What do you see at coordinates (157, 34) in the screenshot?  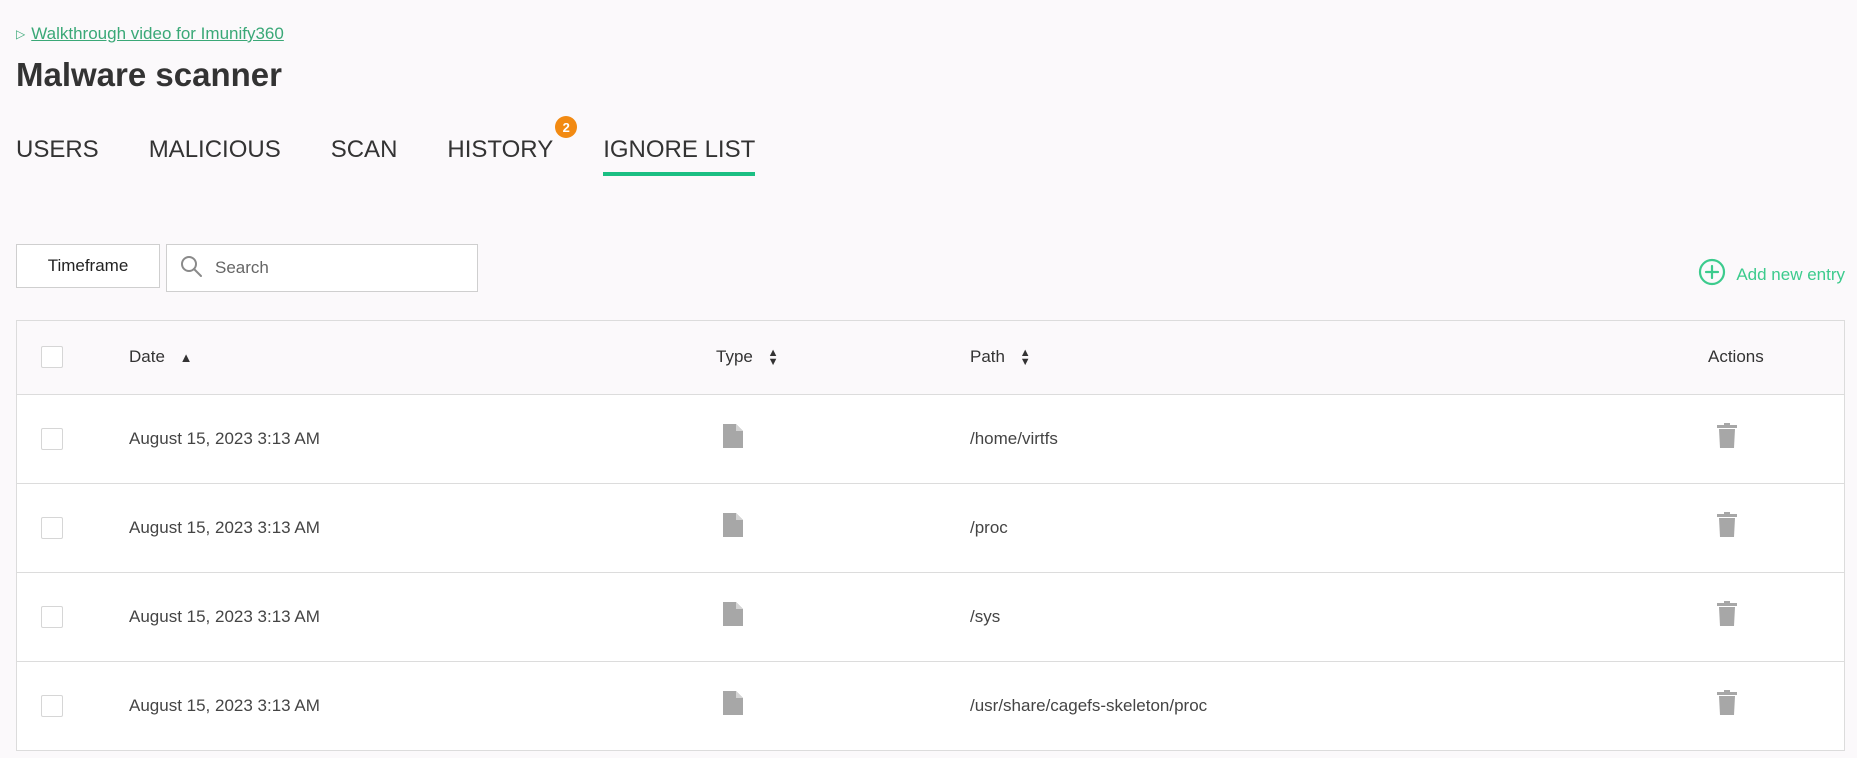 I see `walkthrough-link: Walkthrough video for Imunify360` at bounding box center [157, 34].